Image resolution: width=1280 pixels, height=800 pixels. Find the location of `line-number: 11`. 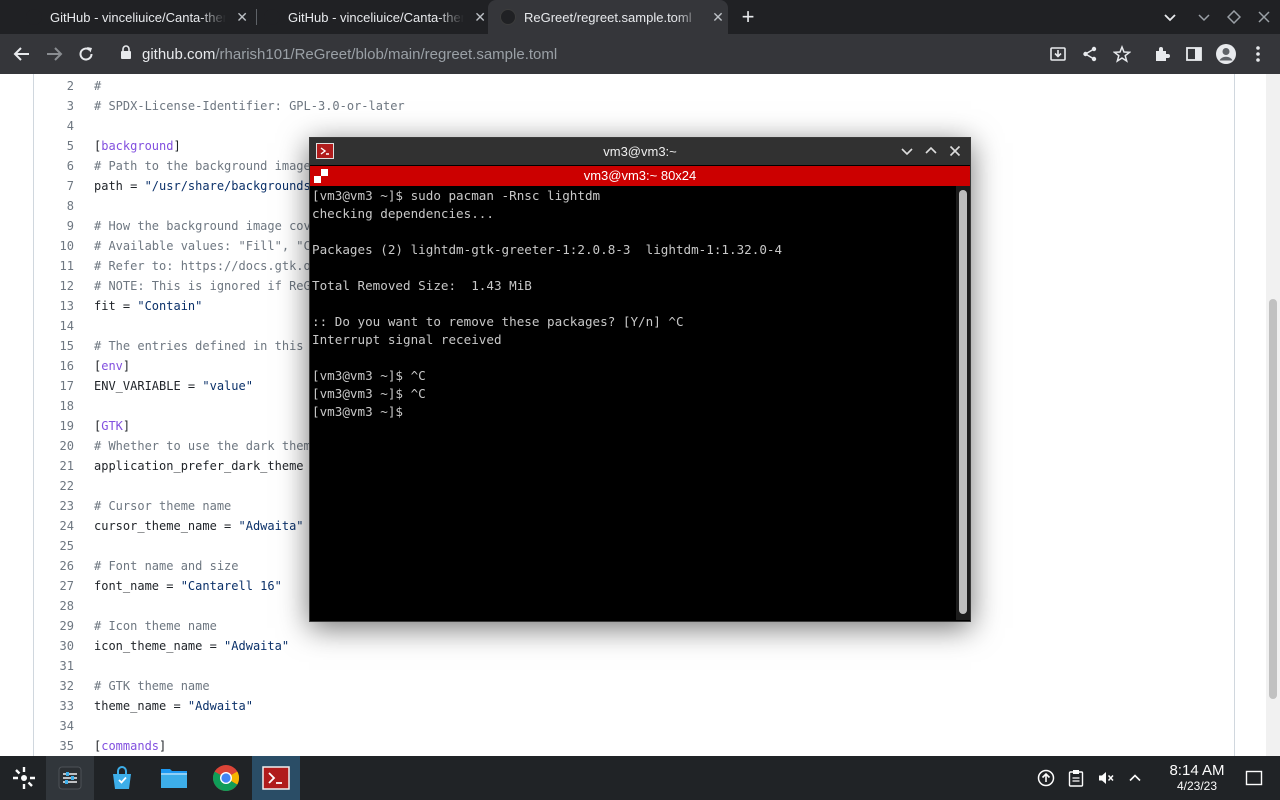

line-number: 11 is located at coordinates (54, 266).